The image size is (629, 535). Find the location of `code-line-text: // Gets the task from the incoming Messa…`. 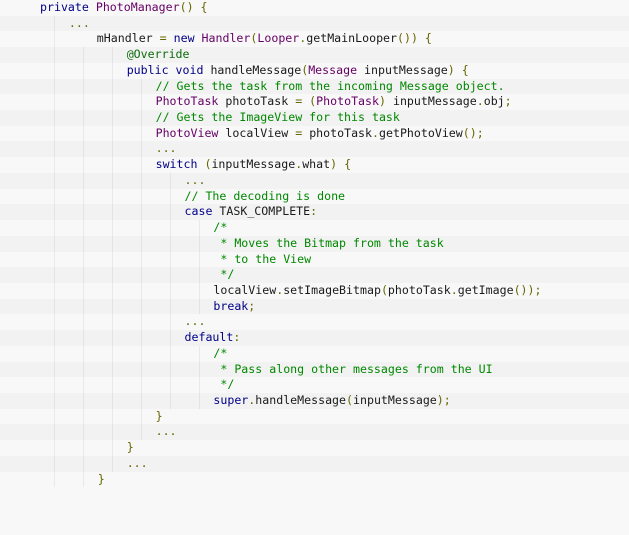

code-line-text: // Gets the task from the incoming Messa… is located at coordinates (330, 87).